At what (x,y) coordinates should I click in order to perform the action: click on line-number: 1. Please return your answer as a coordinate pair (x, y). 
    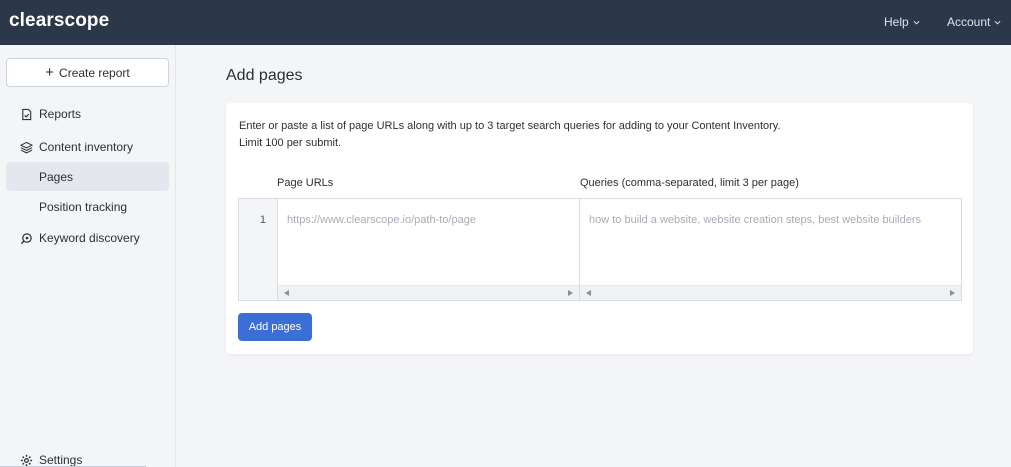
    Looking at the image, I should click on (262, 220).